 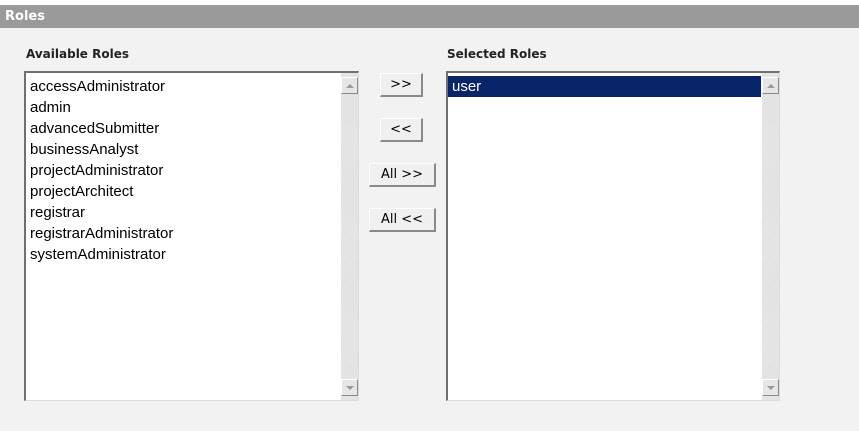 I want to click on available-roles-label: Available Roles, so click(x=78, y=54).